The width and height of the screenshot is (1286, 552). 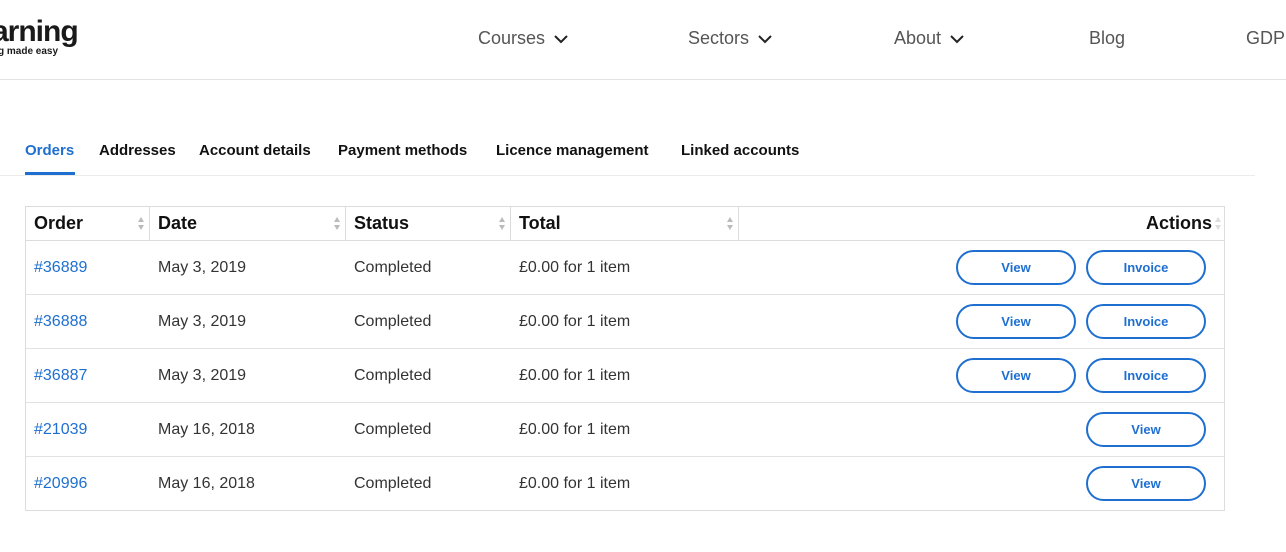 I want to click on nav-gdpr: GDP, so click(x=1265, y=38).